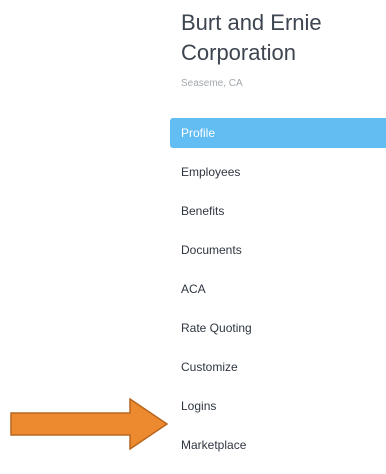 This screenshot has height=474, width=386. What do you see at coordinates (278, 250) in the screenshot?
I see `nav-item-documents: Documents` at bounding box center [278, 250].